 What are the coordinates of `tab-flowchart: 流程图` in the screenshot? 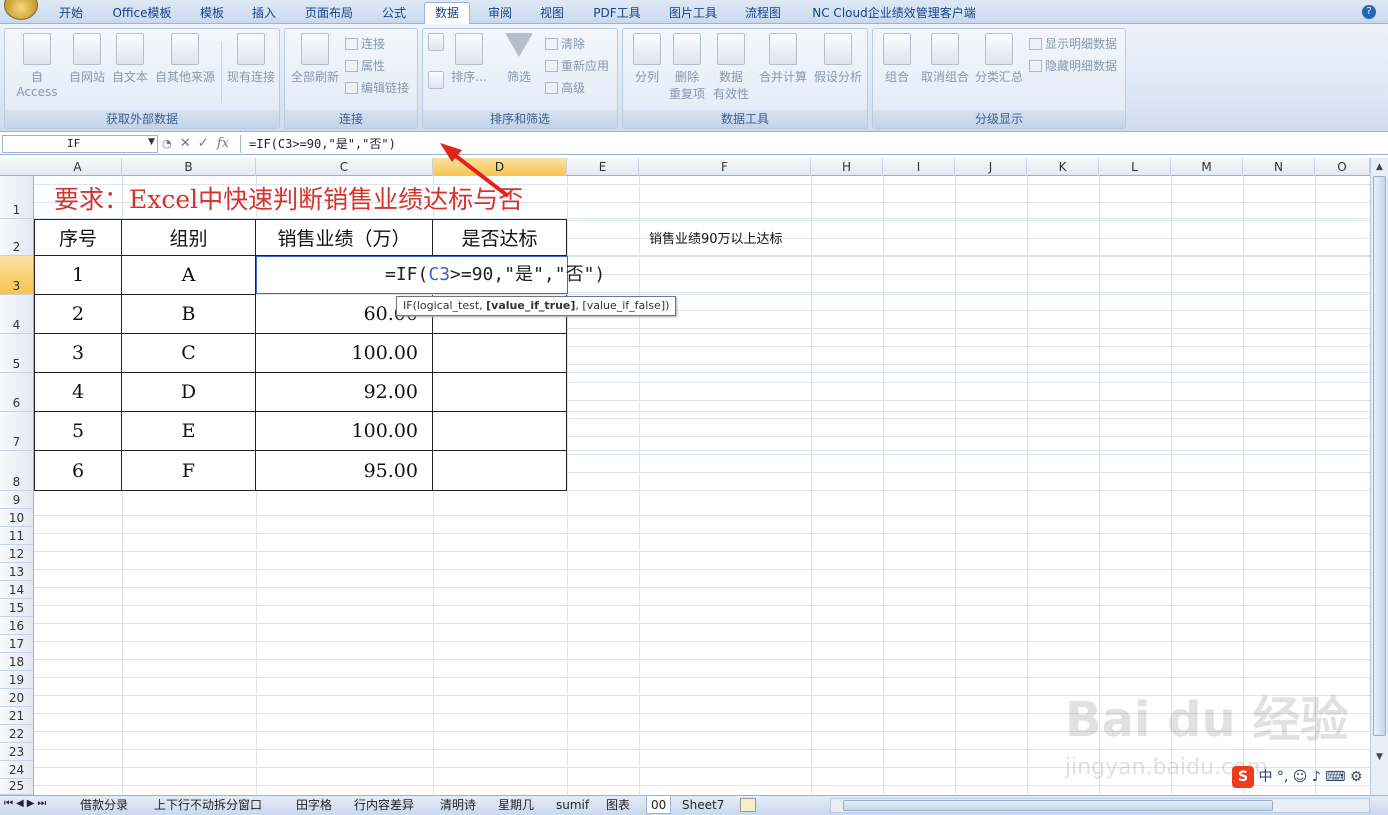 It's located at (763, 13).